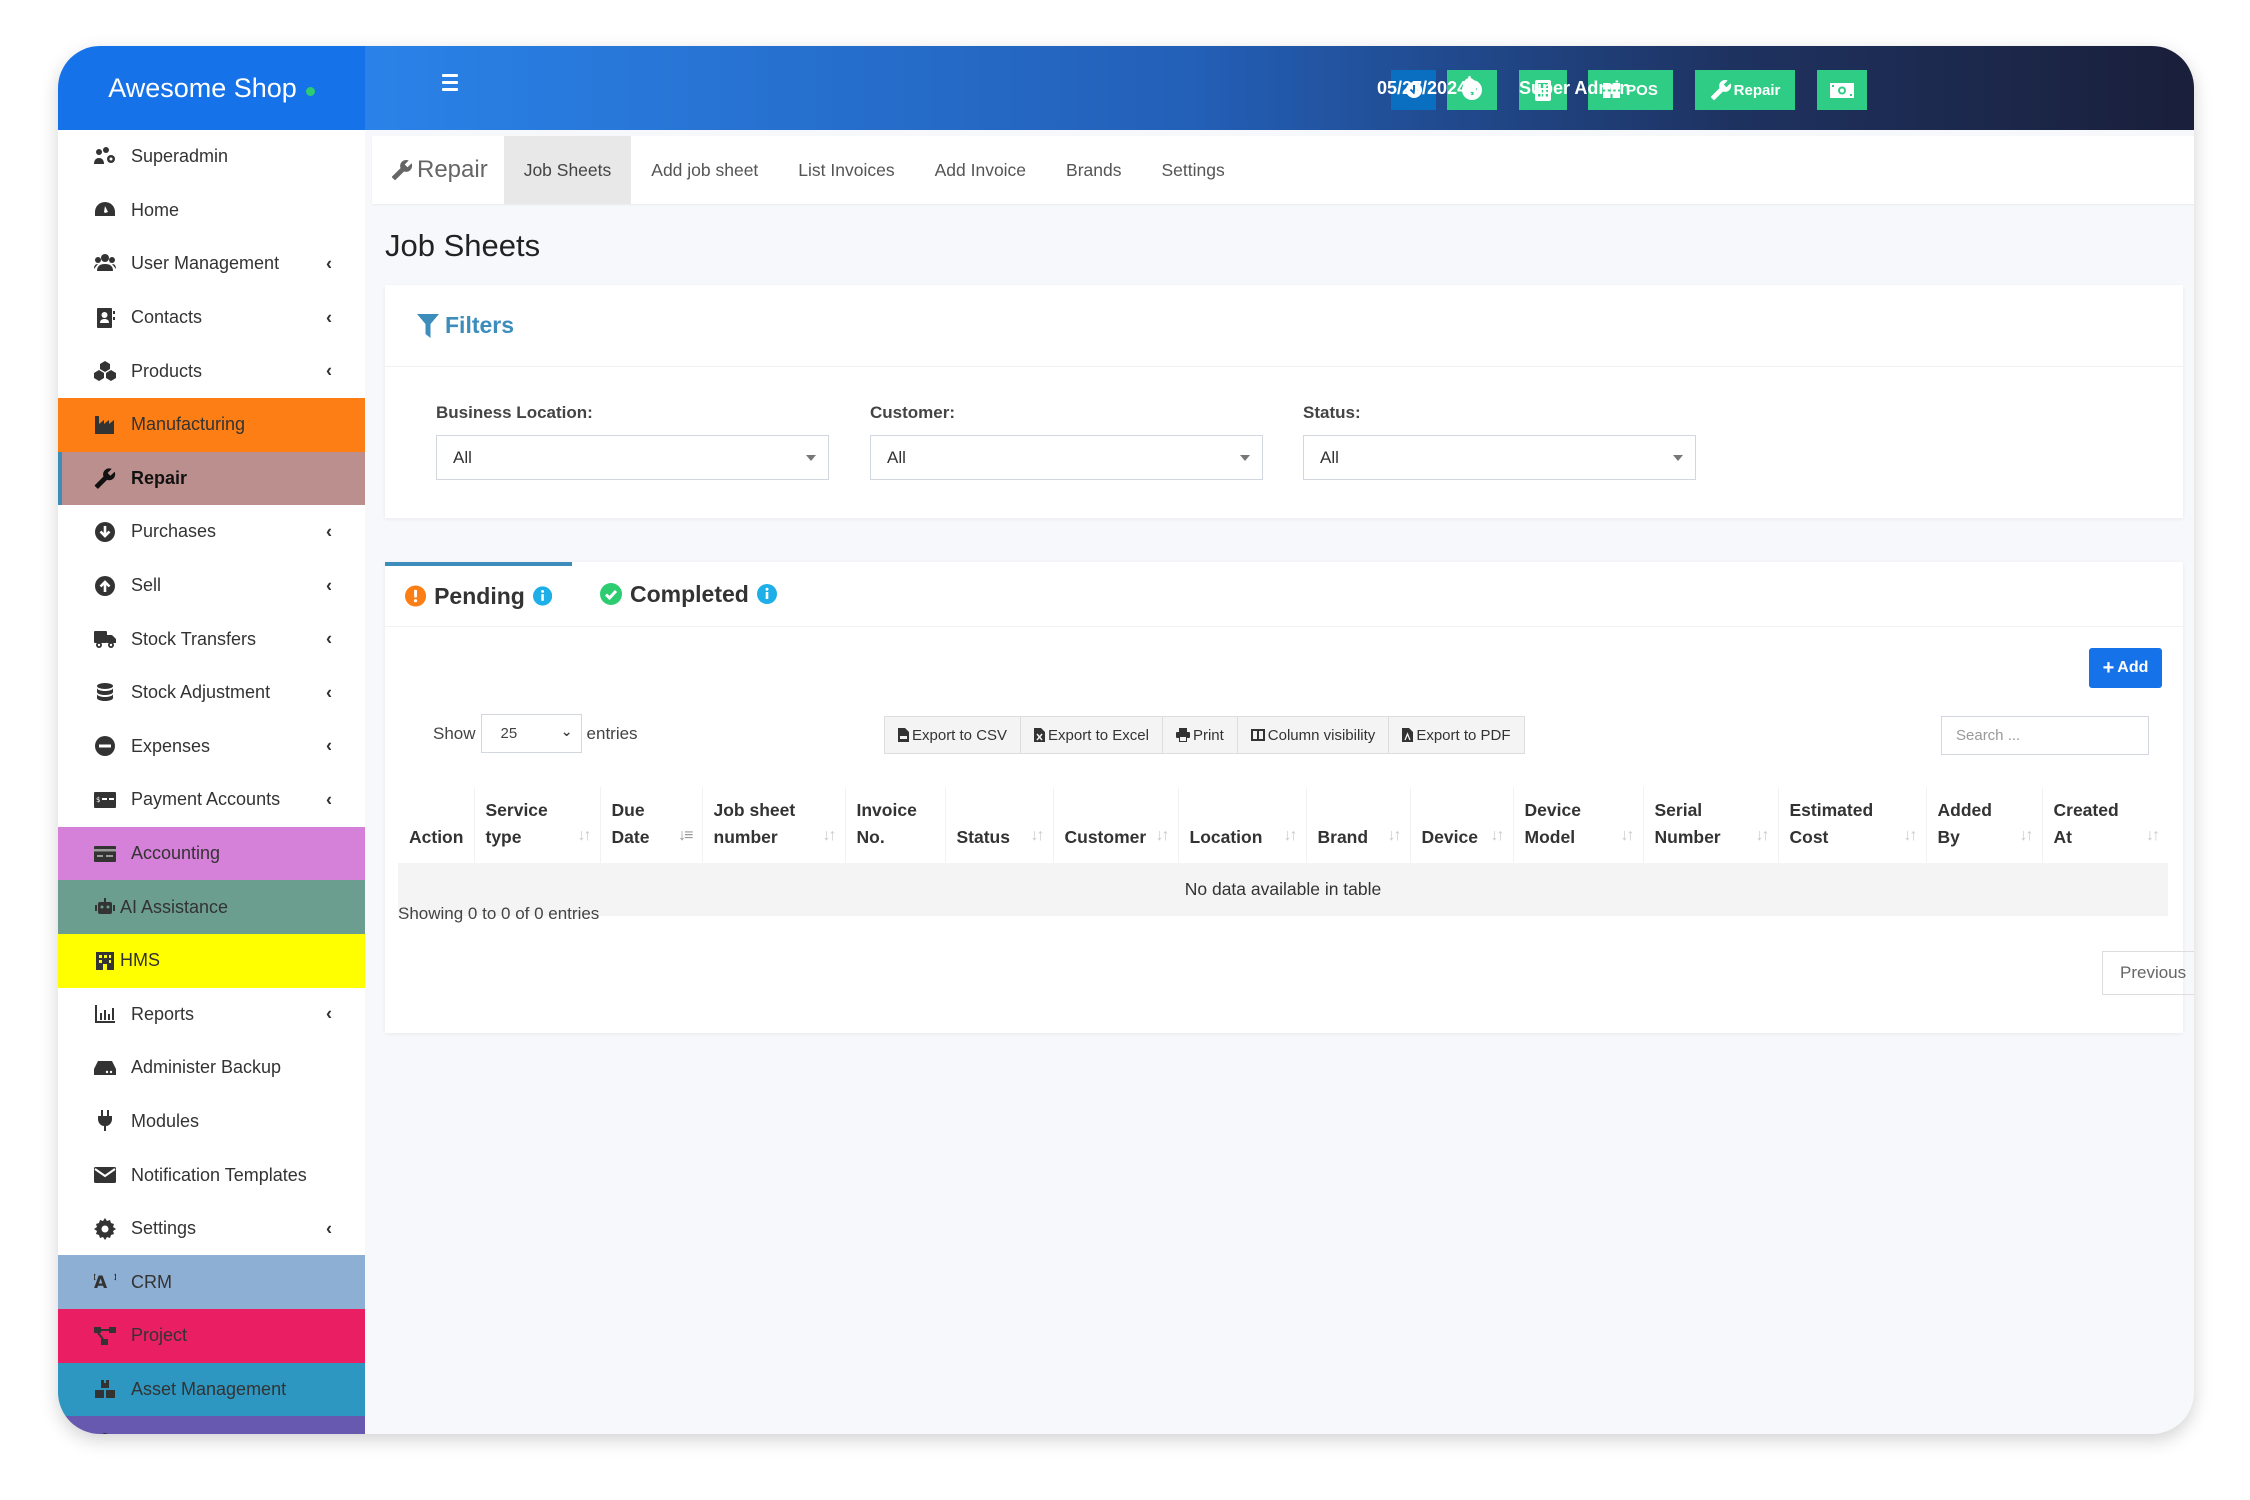 The height and width of the screenshot is (1500, 2250). I want to click on menu-toggle-icon, so click(450, 83).